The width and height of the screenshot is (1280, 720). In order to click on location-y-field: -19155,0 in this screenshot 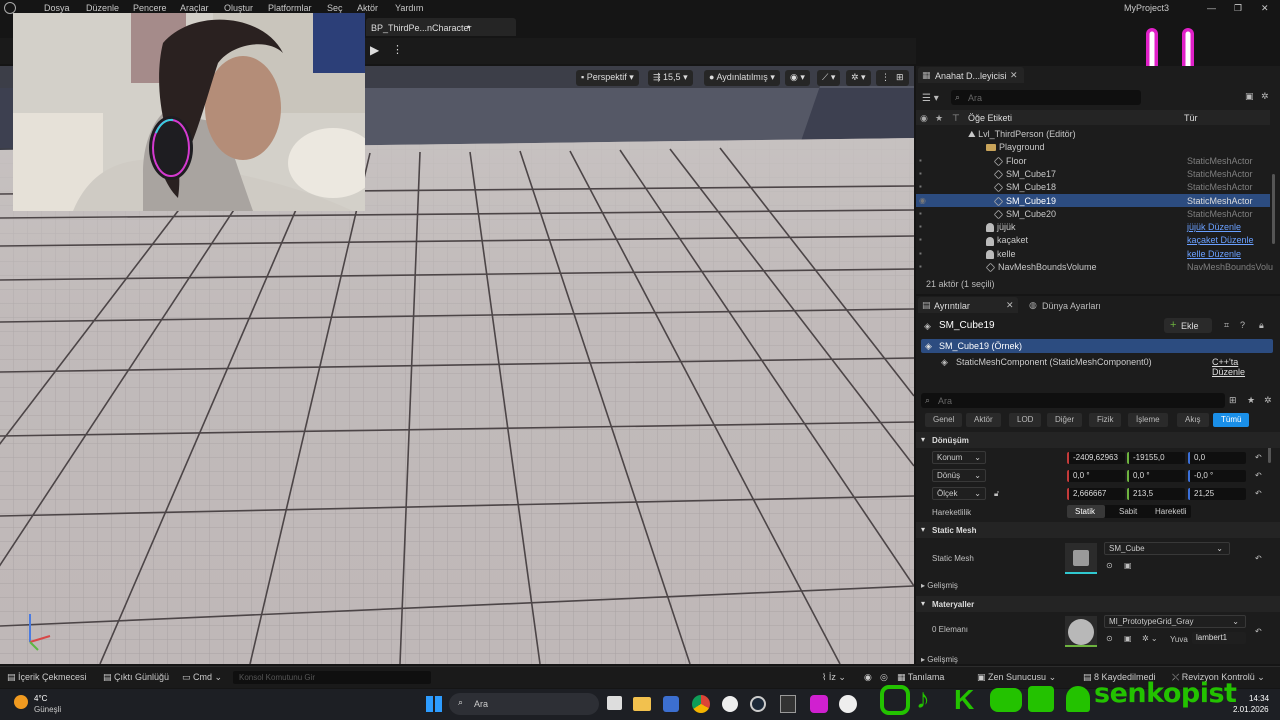, I will do `click(1156, 458)`.